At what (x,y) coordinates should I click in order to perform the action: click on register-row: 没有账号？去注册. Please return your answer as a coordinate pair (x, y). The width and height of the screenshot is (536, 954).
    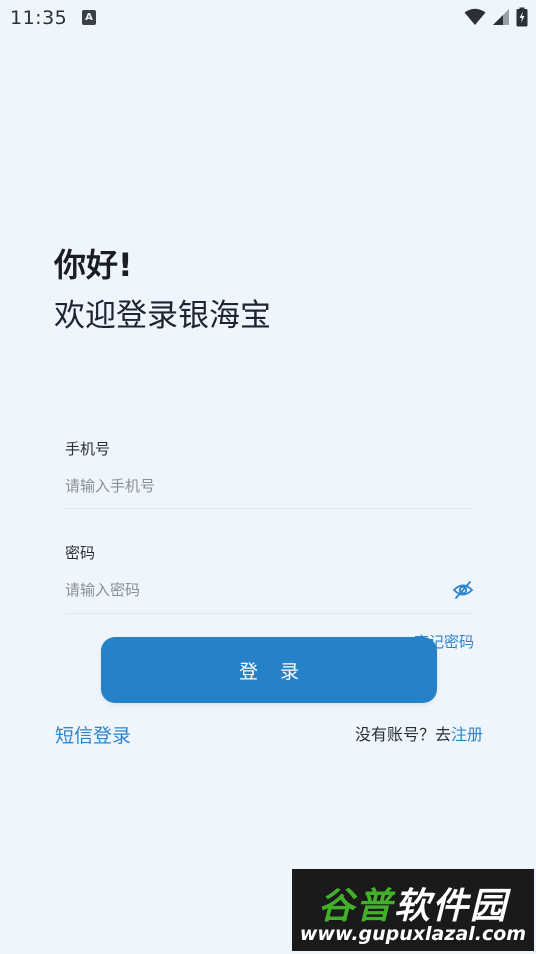
    Looking at the image, I should click on (419, 733).